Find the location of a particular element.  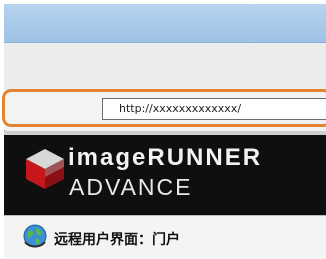

page-title: 远程用户界面：门户 is located at coordinates (117, 240).